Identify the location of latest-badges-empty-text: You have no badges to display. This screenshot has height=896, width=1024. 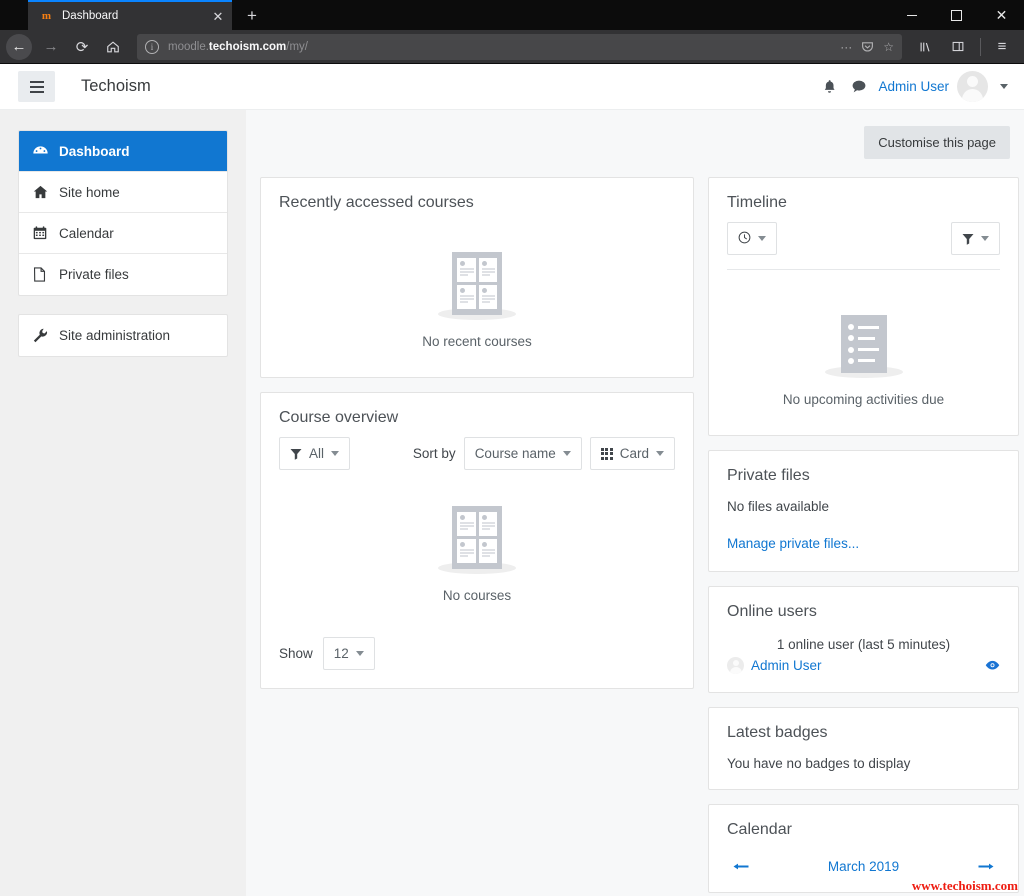
(819, 763).